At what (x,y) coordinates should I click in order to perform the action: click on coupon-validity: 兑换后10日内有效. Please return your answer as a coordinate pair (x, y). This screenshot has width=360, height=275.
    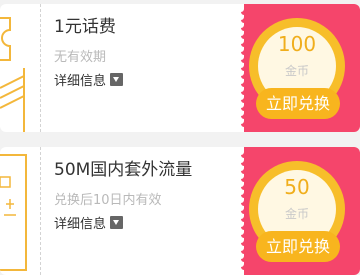
    Looking at the image, I should click on (108, 200).